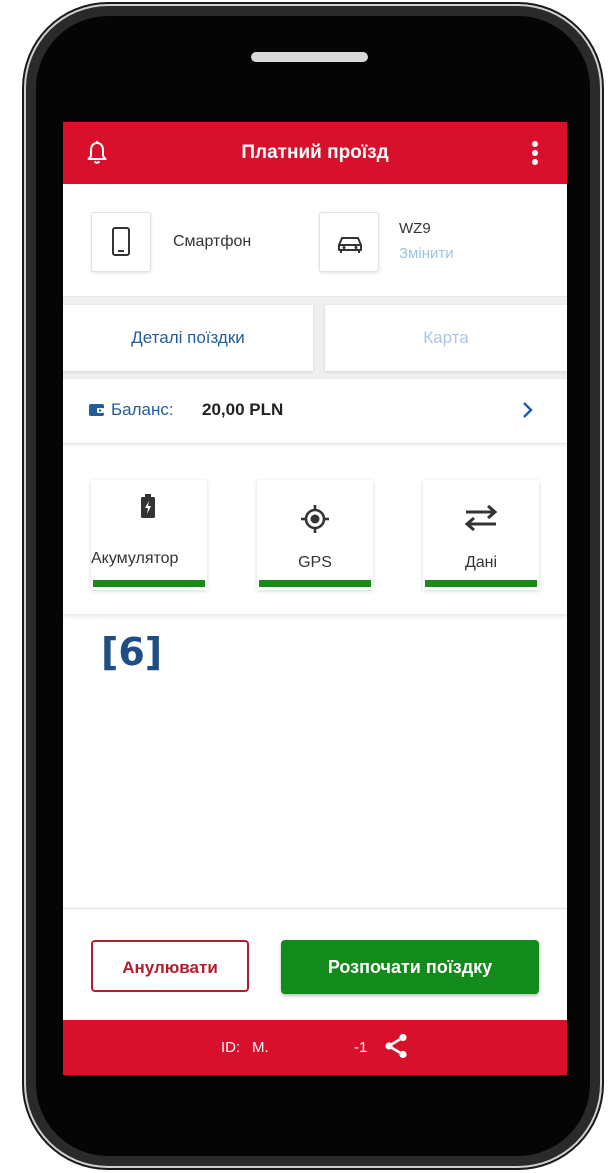 The height and width of the screenshot is (1173, 613). I want to click on smartphone-icon, so click(121, 241).